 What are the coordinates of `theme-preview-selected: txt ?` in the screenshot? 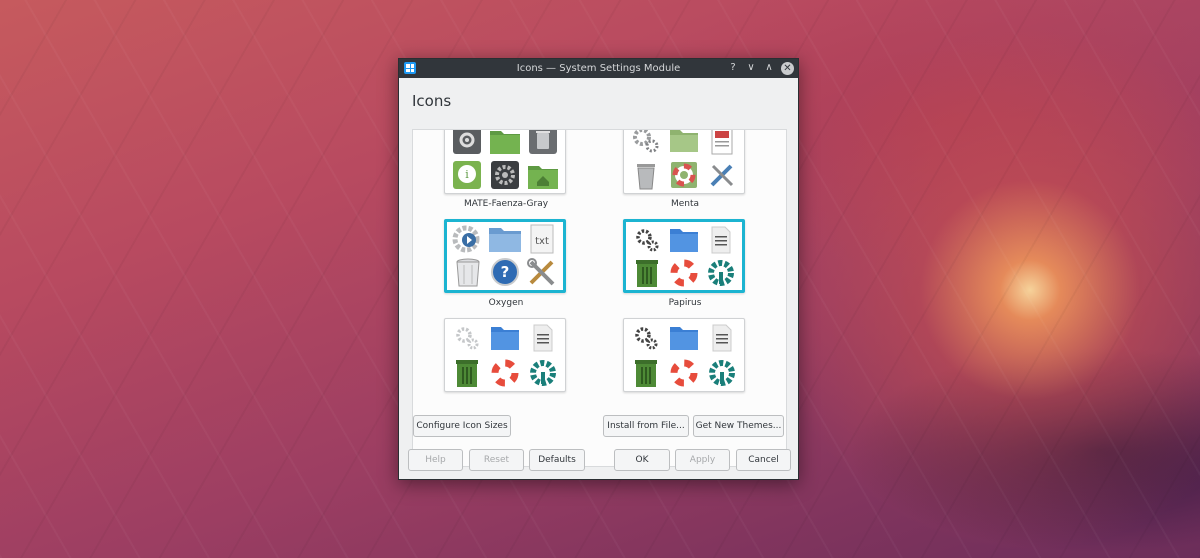 It's located at (505, 256).